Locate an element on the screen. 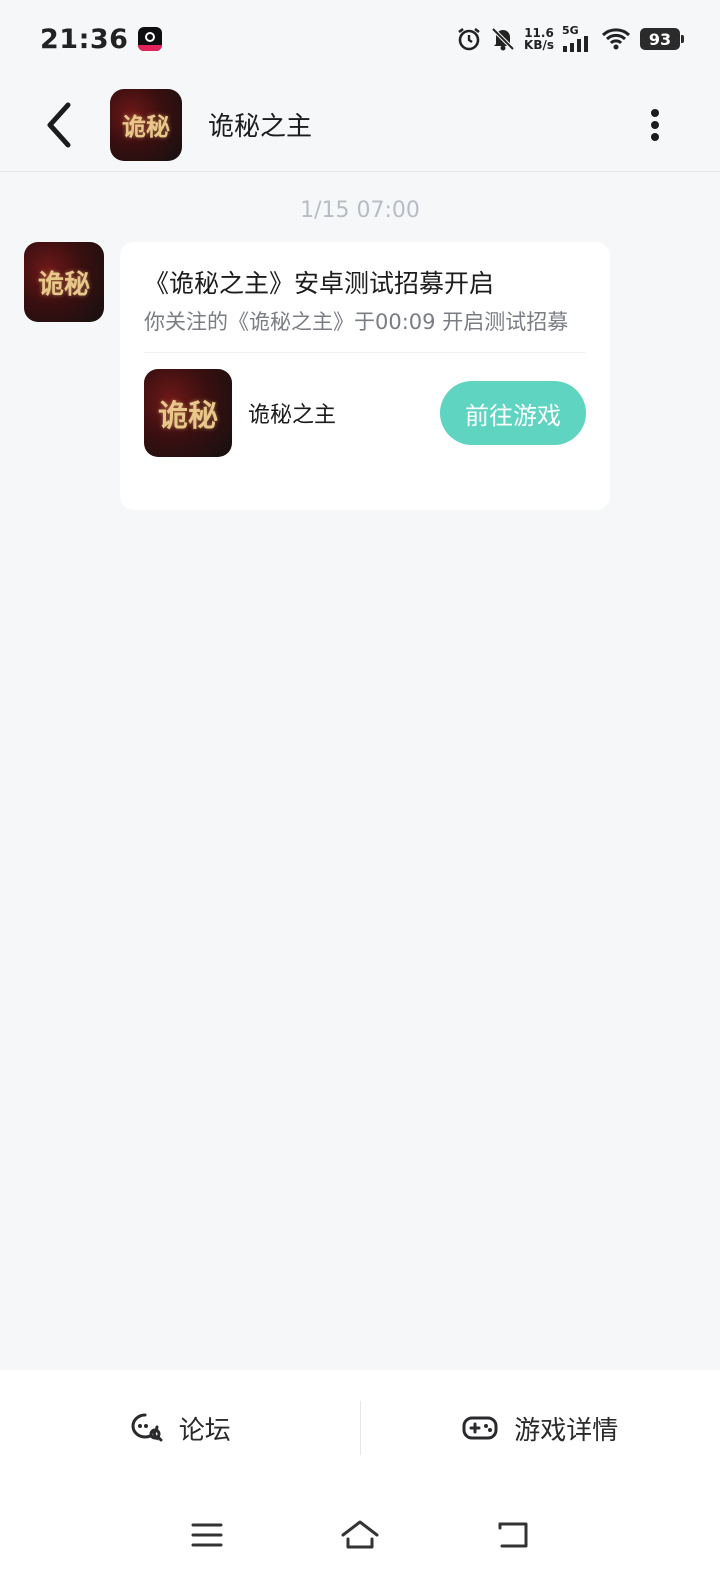 The image size is (720, 1584). message-title: 《诡秘之主》安卓测试招募开启 is located at coordinates (319, 283).